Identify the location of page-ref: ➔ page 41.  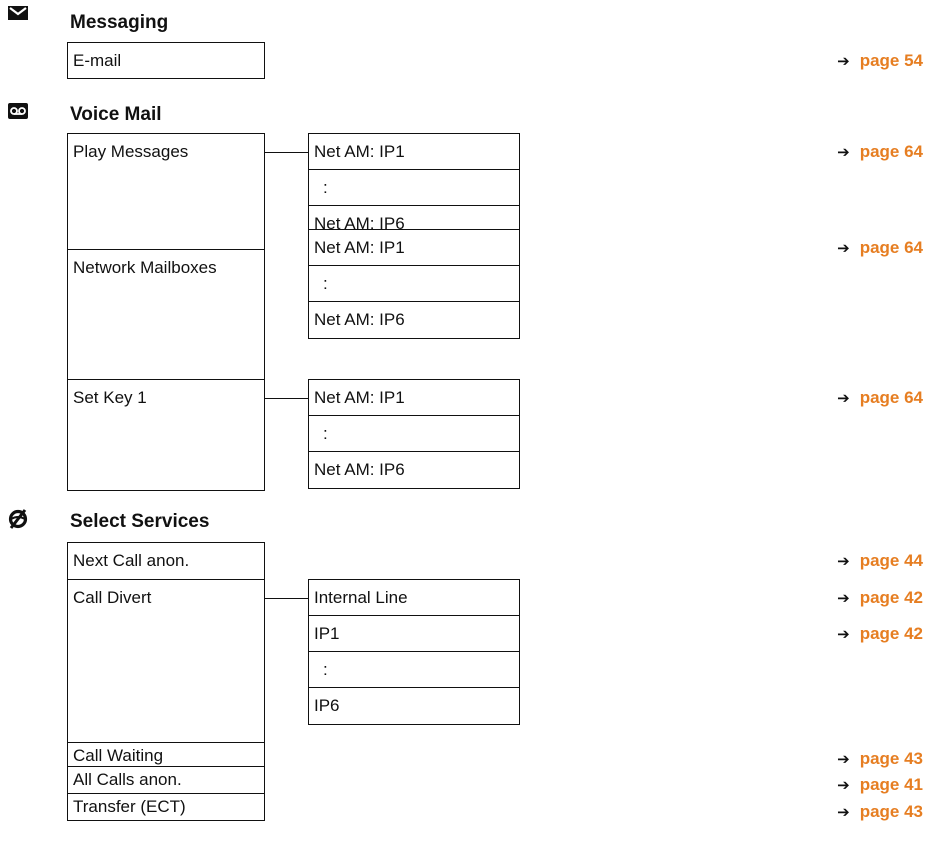
(880, 785).